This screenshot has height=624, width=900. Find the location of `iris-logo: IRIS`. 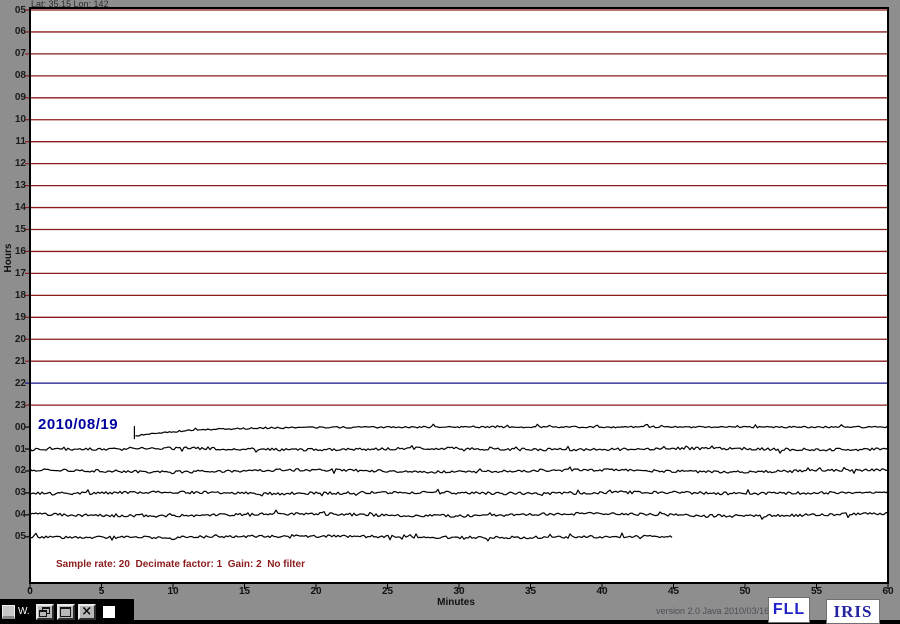

iris-logo: IRIS is located at coordinates (853, 611).